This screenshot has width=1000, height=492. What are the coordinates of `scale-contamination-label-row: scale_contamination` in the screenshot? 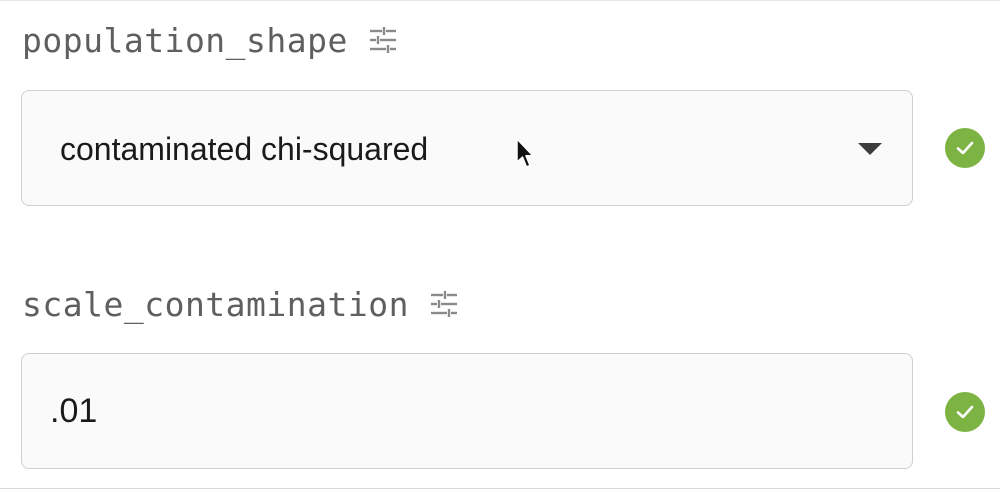 It's located at (240, 304).